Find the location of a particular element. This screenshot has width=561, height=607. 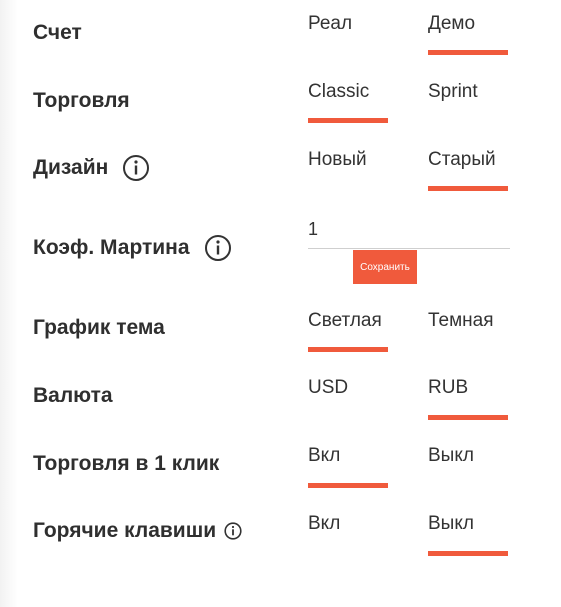

setting-label-text: Горячие клавиши is located at coordinates (125, 530).